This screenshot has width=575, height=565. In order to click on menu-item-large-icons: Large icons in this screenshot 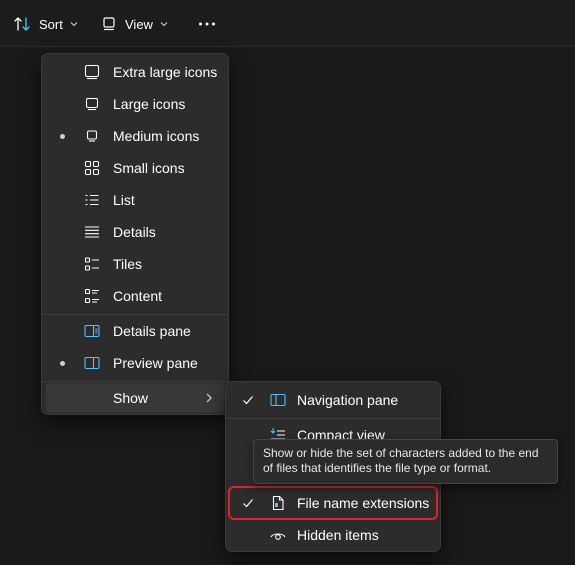, I will do `click(135, 104)`.